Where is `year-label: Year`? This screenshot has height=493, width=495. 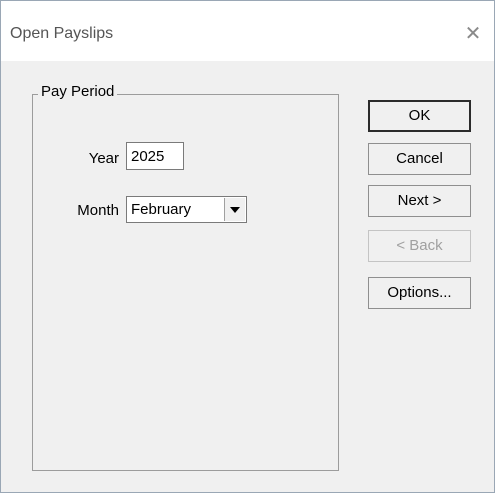 year-label: Year is located at coordinates (103, 158).